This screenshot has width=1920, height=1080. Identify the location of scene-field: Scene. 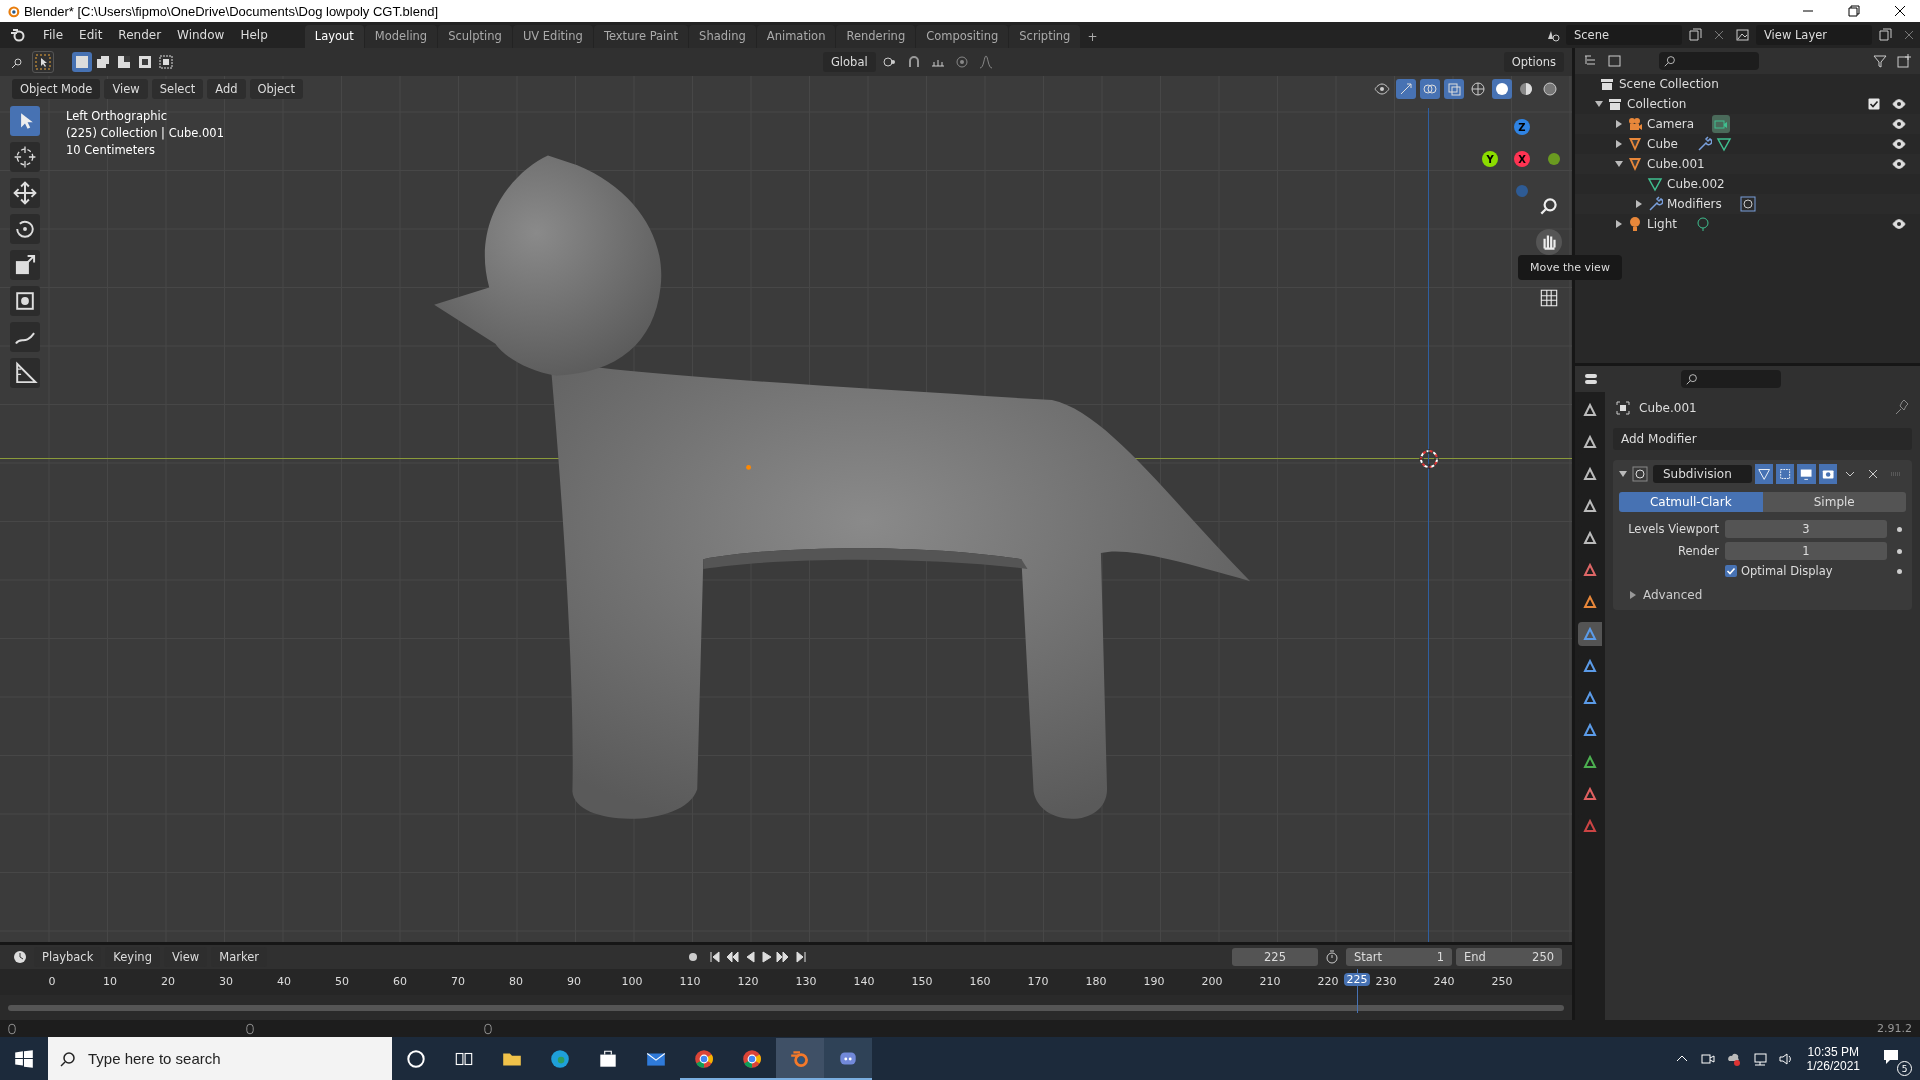
(1624, 35).